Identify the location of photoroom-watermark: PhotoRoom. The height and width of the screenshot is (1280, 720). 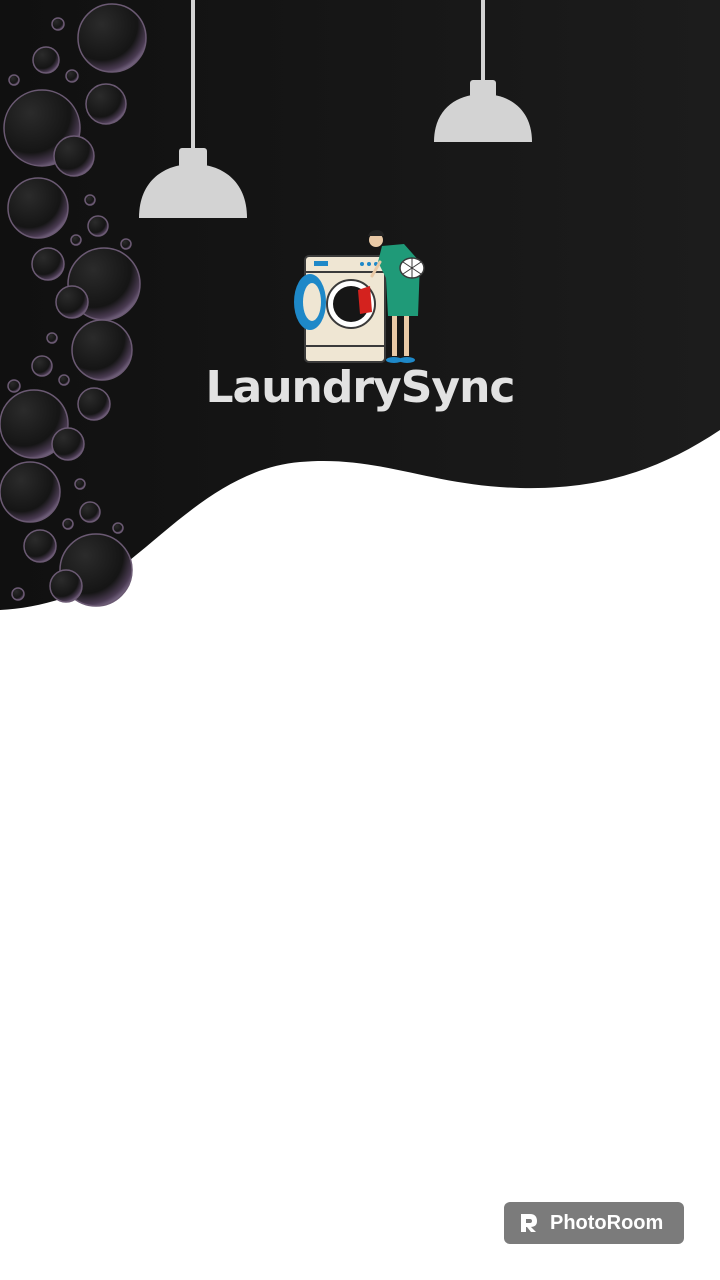
(594, 1223).